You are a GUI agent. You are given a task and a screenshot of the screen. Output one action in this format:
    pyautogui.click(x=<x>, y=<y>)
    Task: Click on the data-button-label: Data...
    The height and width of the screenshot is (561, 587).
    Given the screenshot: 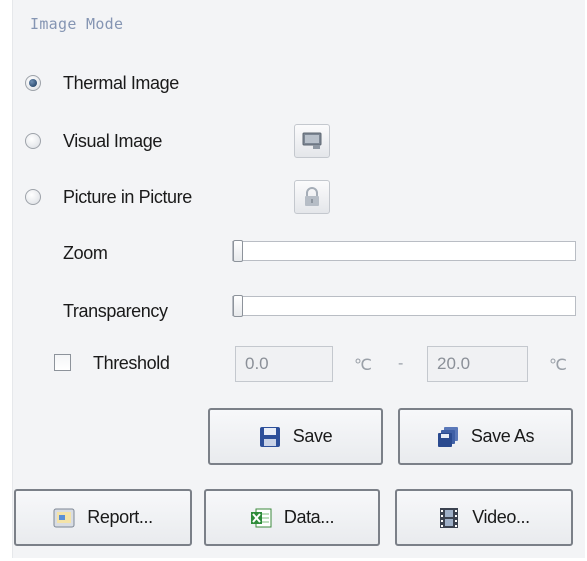 What is the action you would take?
    pyautogui.click(x=309, y=517)
    